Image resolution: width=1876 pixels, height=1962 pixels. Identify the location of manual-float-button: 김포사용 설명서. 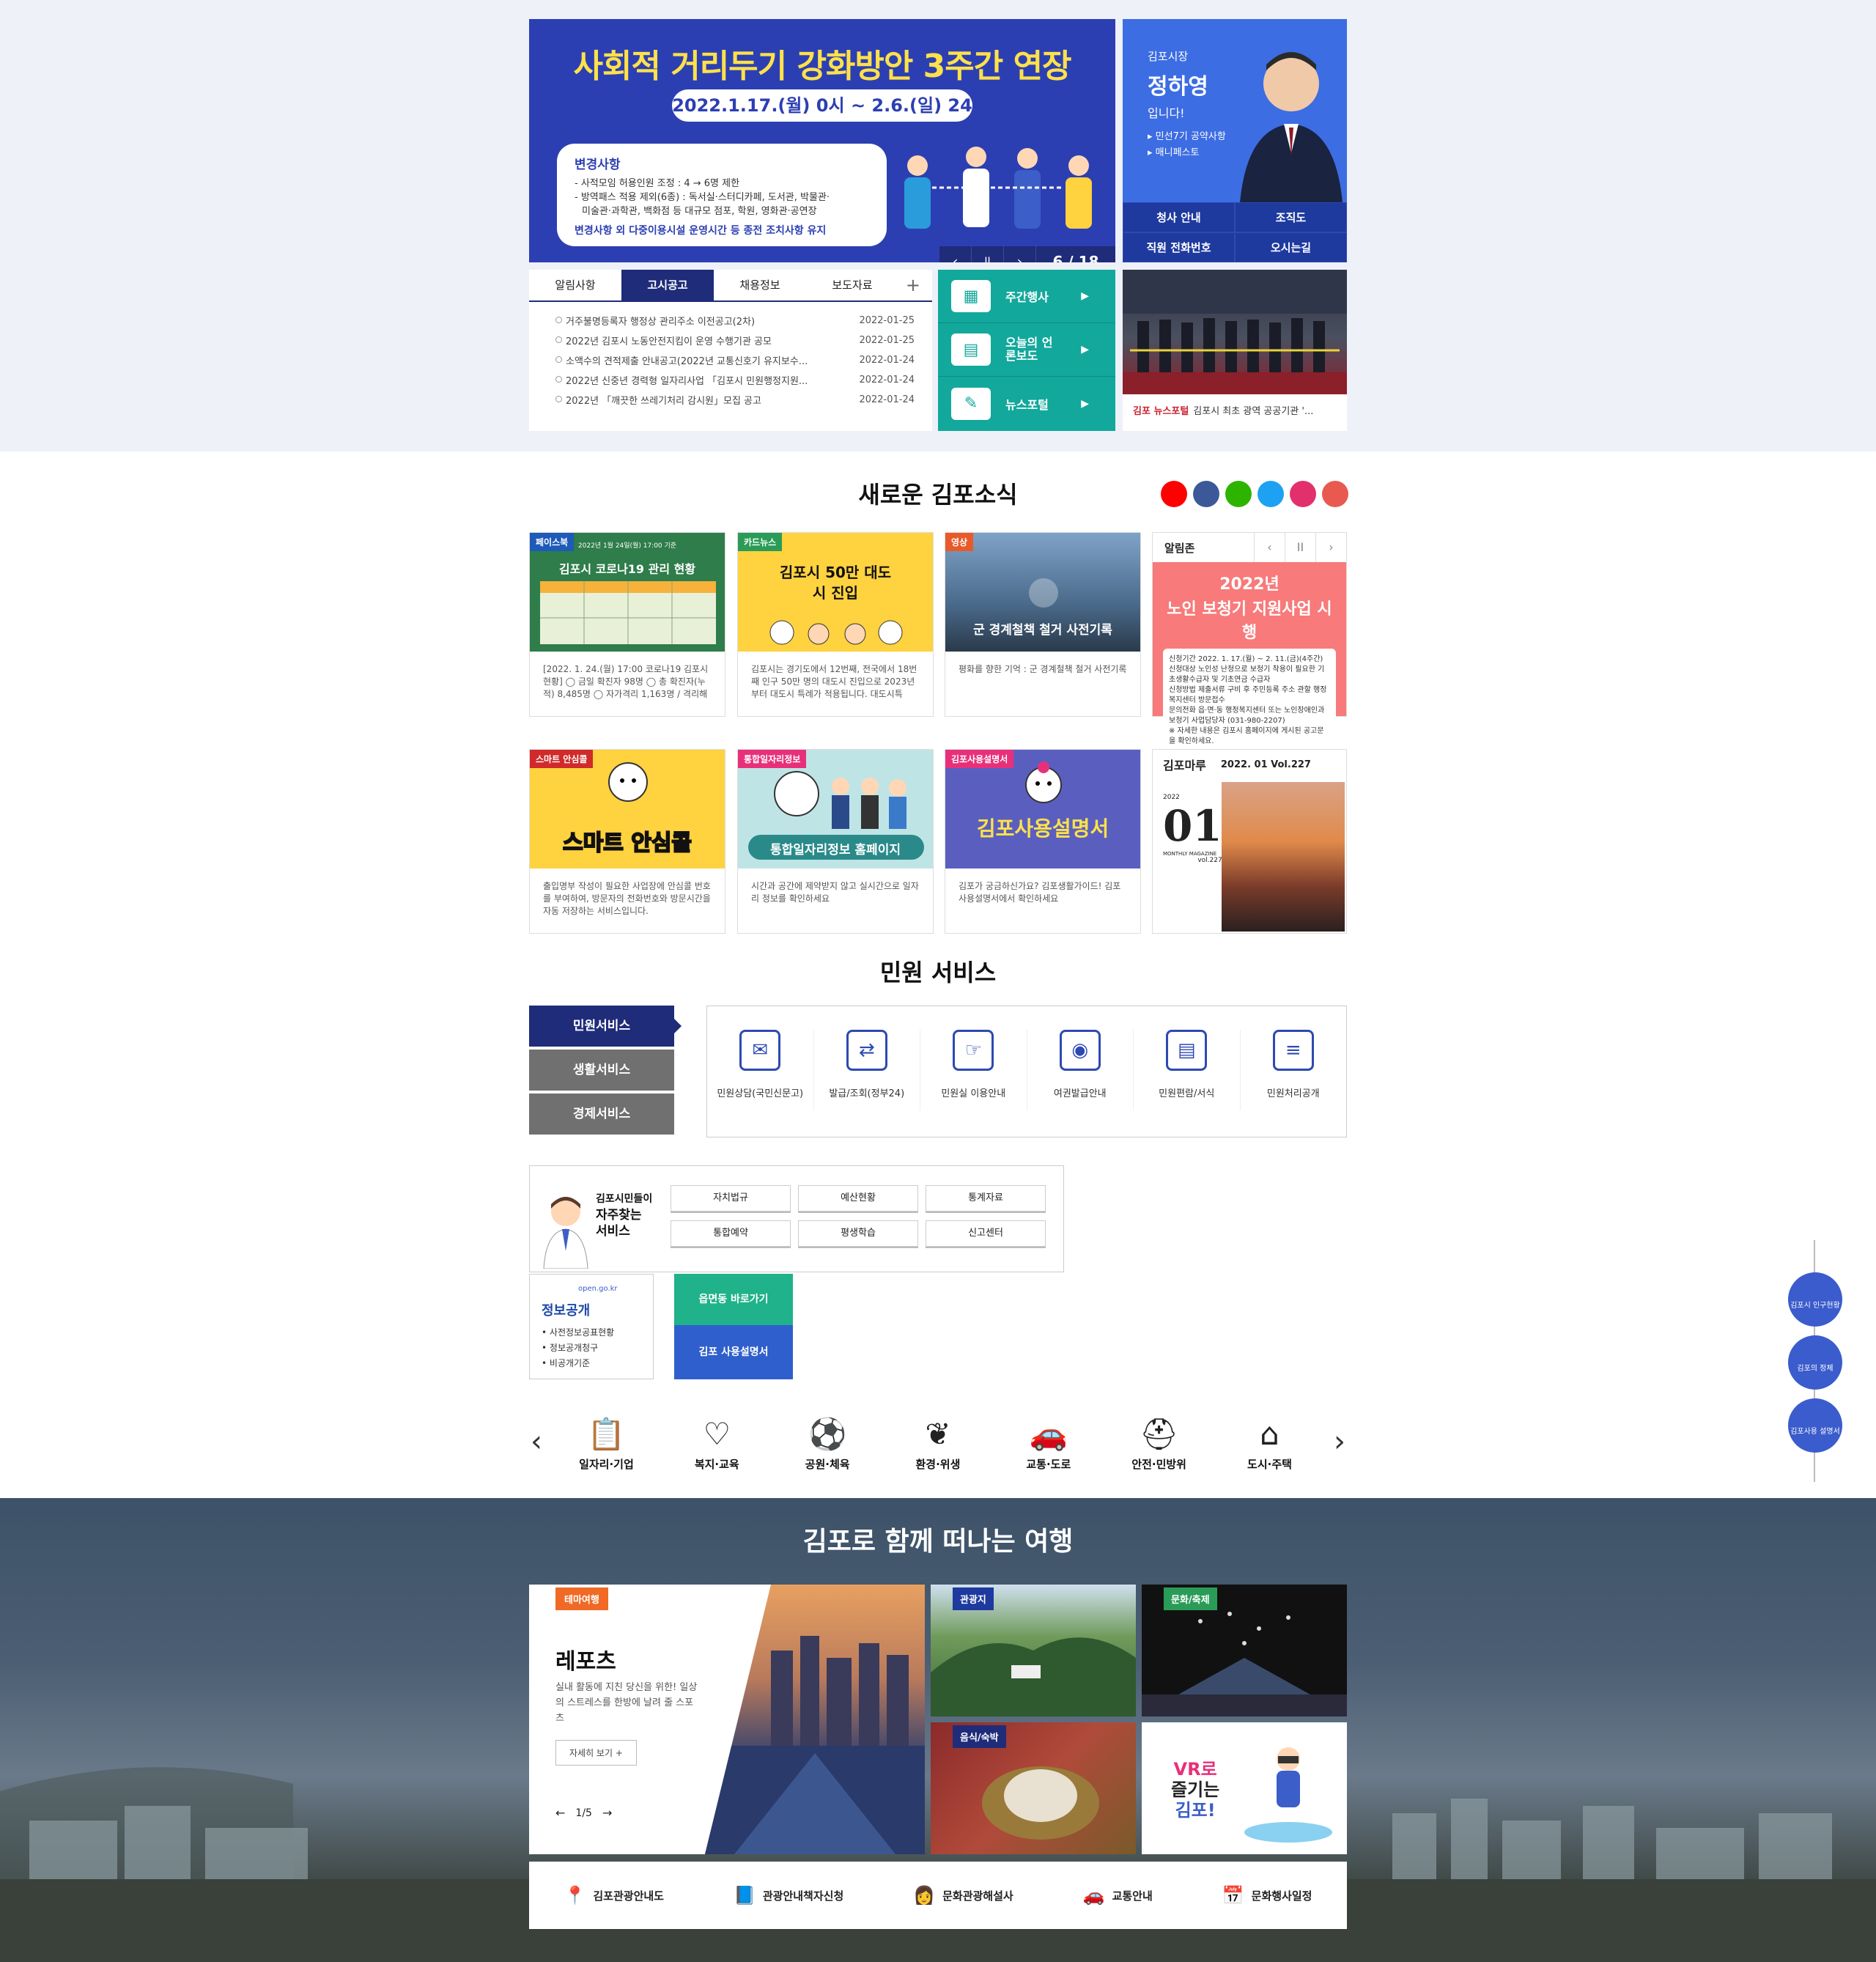
(1815, 1425).